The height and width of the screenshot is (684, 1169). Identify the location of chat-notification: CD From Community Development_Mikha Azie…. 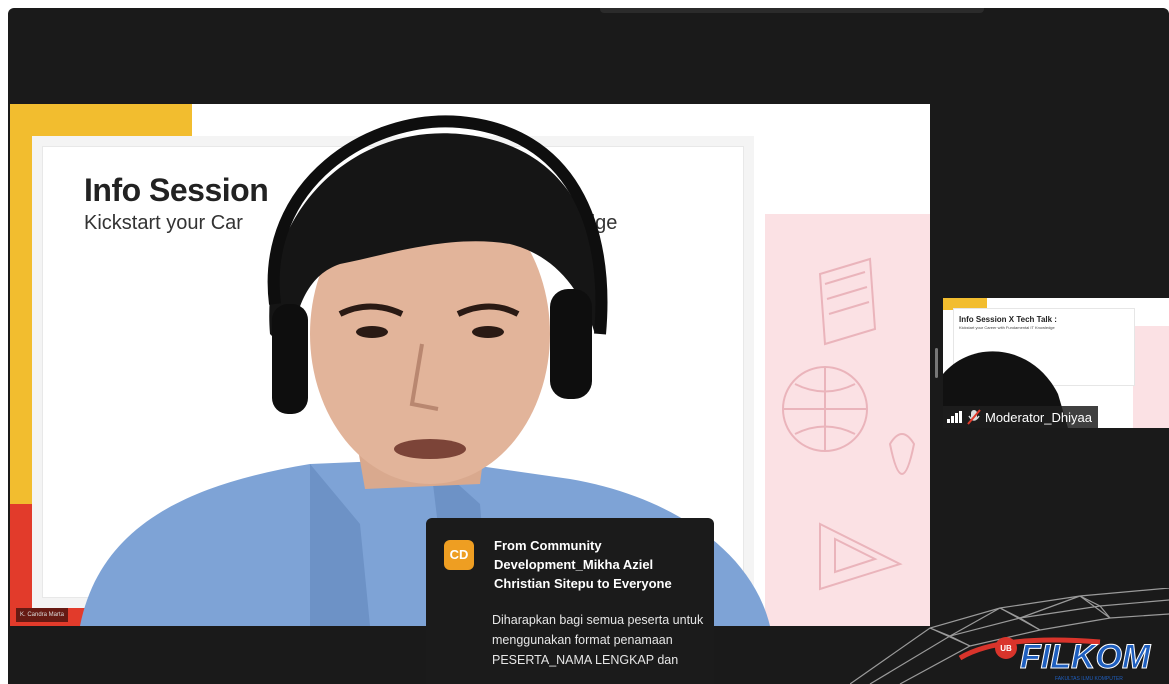
(570, 601).